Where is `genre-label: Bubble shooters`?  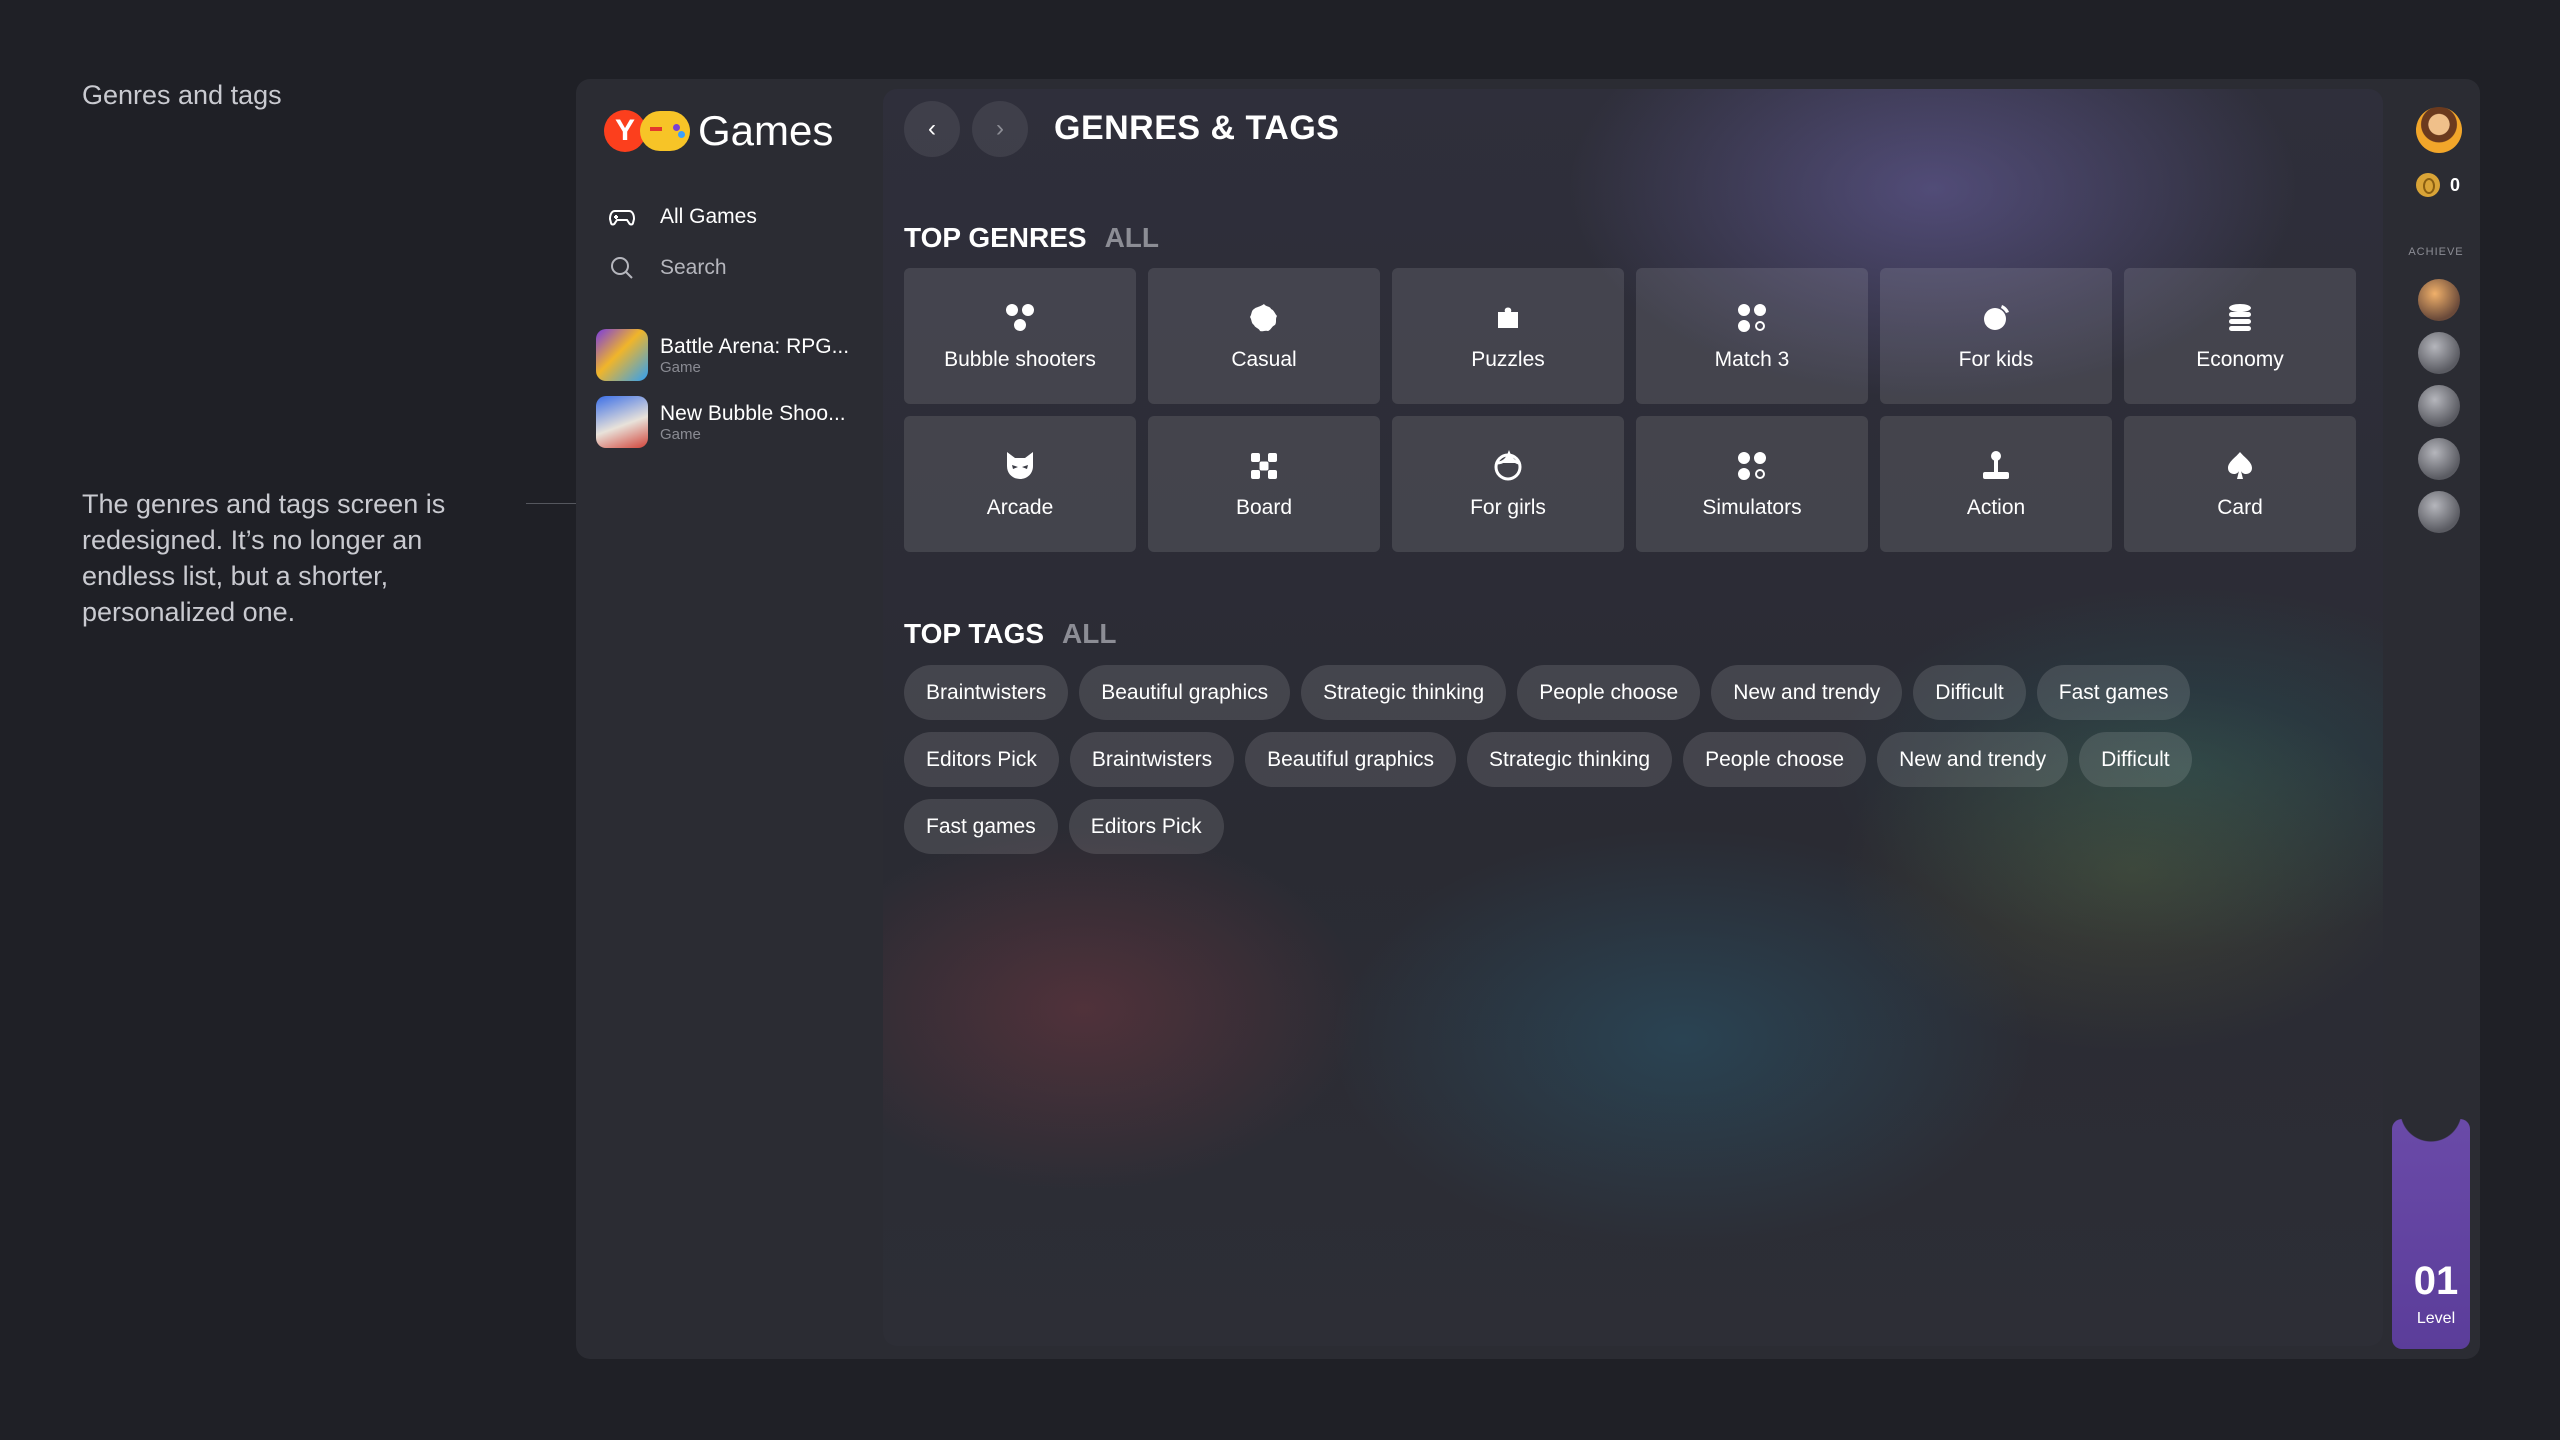
genre-label: Bubble shooters is located at coordinates (1020, 359).